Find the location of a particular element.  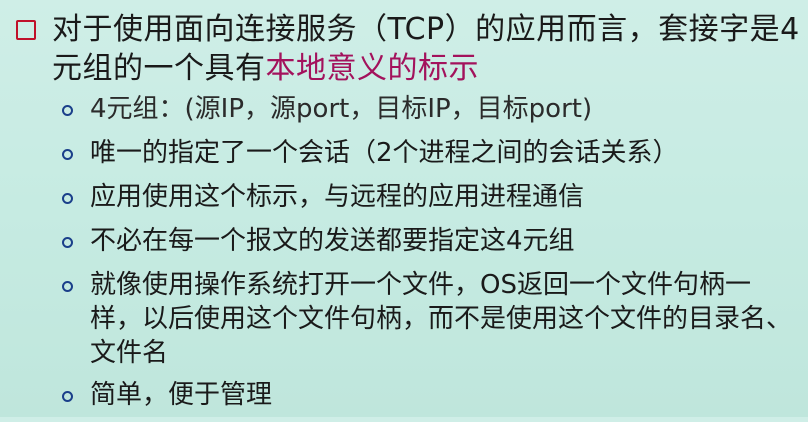

sub-item-simple-management: 简单，便于管理 is located at coordinates (430, 395).